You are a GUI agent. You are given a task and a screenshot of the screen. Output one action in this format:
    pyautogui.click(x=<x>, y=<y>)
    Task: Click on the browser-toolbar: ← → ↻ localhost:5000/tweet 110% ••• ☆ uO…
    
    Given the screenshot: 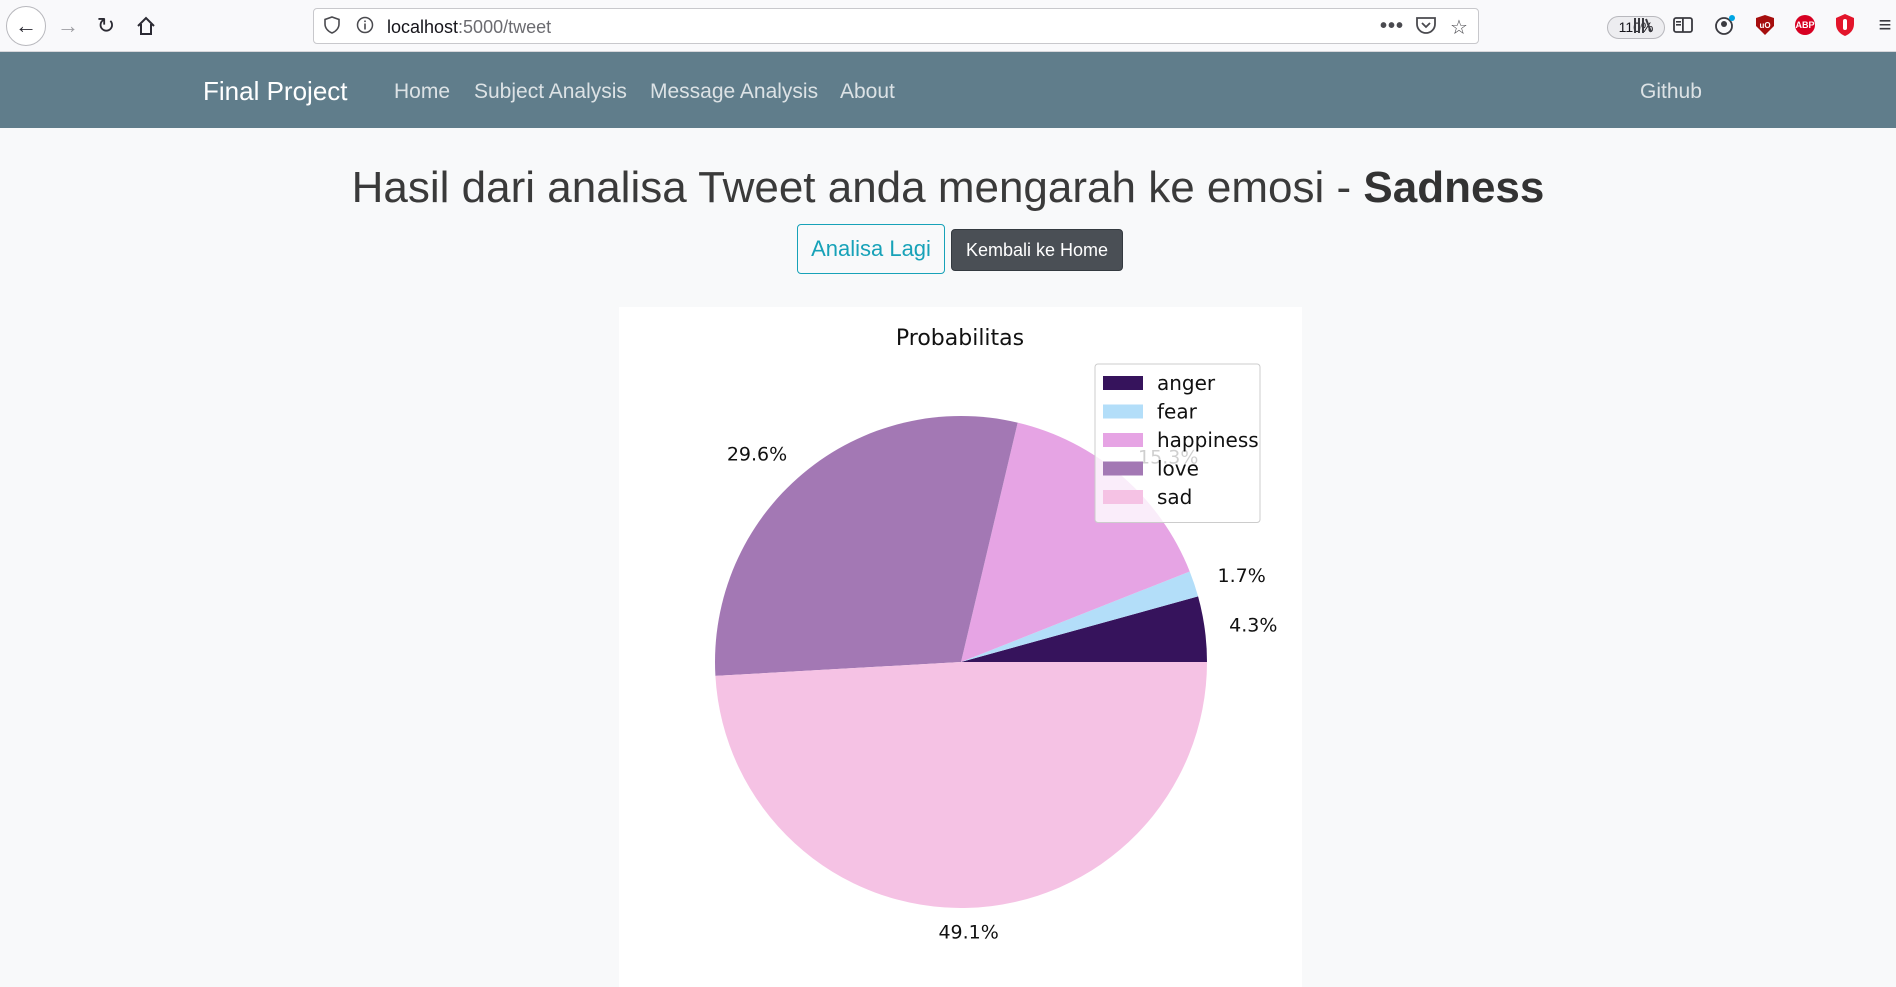 What is the action you would take?
    pyautogui.click(x=948, y=26)
    